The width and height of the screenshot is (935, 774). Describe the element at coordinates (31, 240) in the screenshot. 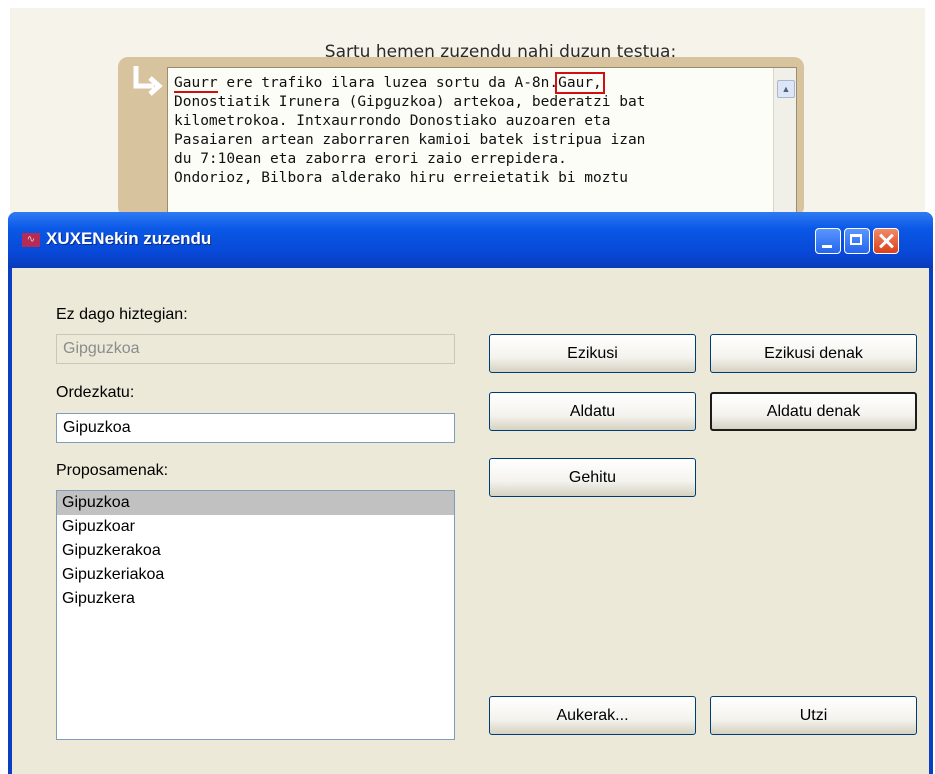

I see `app-icon: ∿` at that location.